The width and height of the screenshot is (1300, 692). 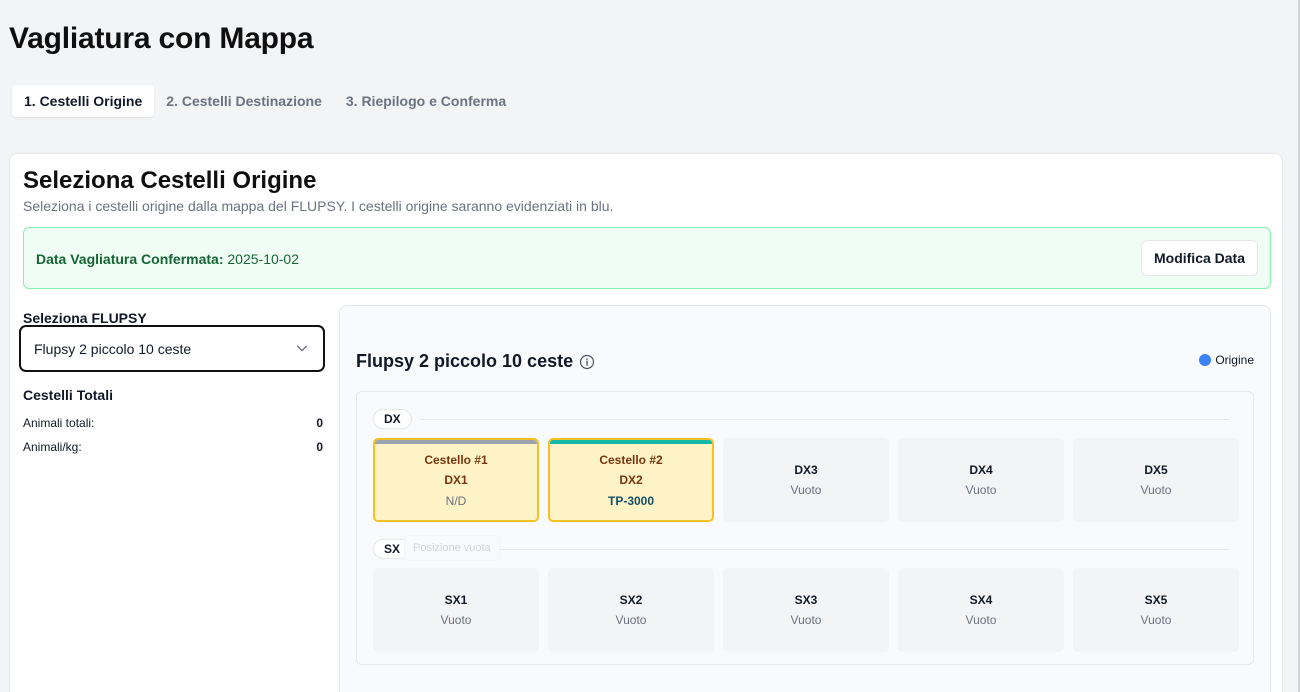 I want to click on basket-position: DX3, so click(x=806, y=470).